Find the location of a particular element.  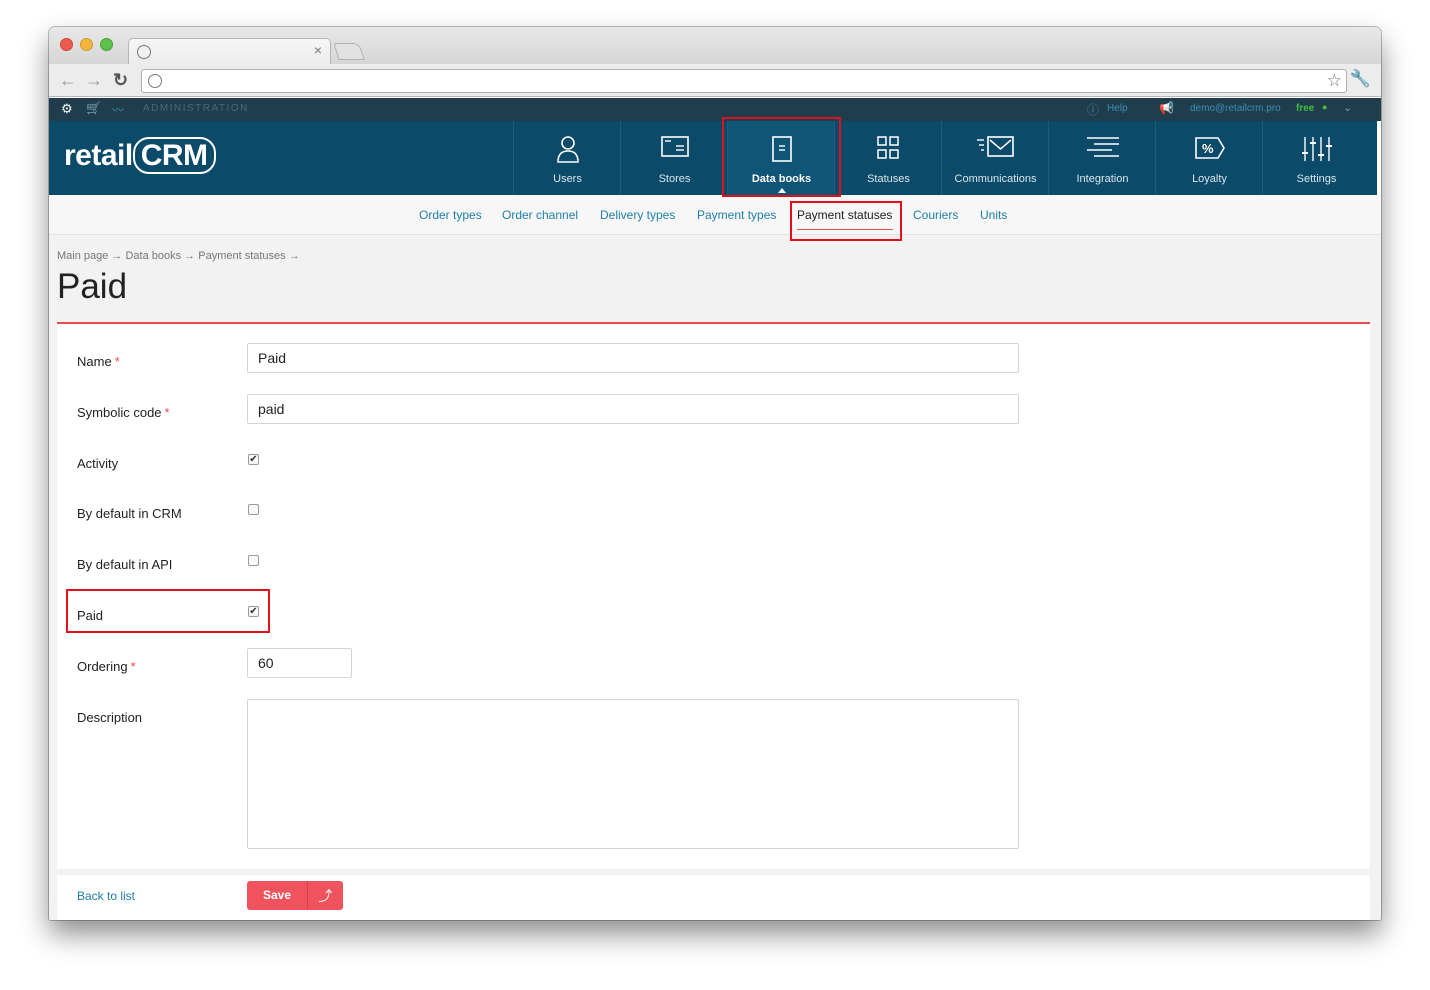

chevron-down-icon: ⌄ is located at coordinates (1347, 107).